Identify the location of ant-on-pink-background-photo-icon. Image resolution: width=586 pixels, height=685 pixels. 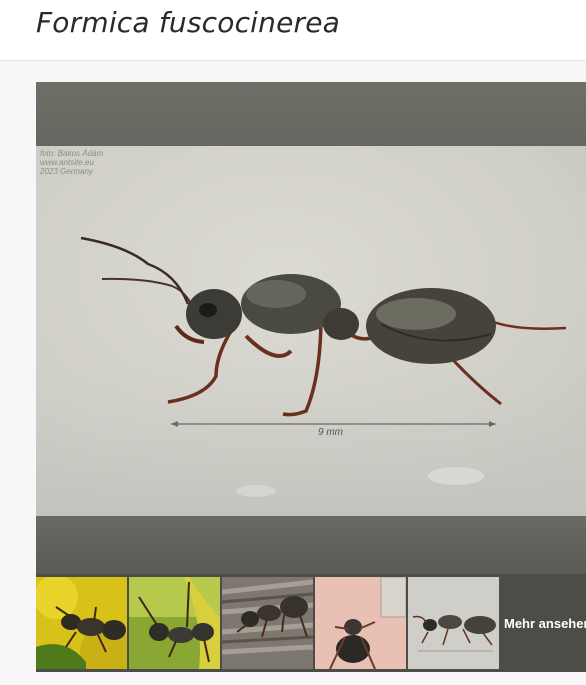
(360, 623).